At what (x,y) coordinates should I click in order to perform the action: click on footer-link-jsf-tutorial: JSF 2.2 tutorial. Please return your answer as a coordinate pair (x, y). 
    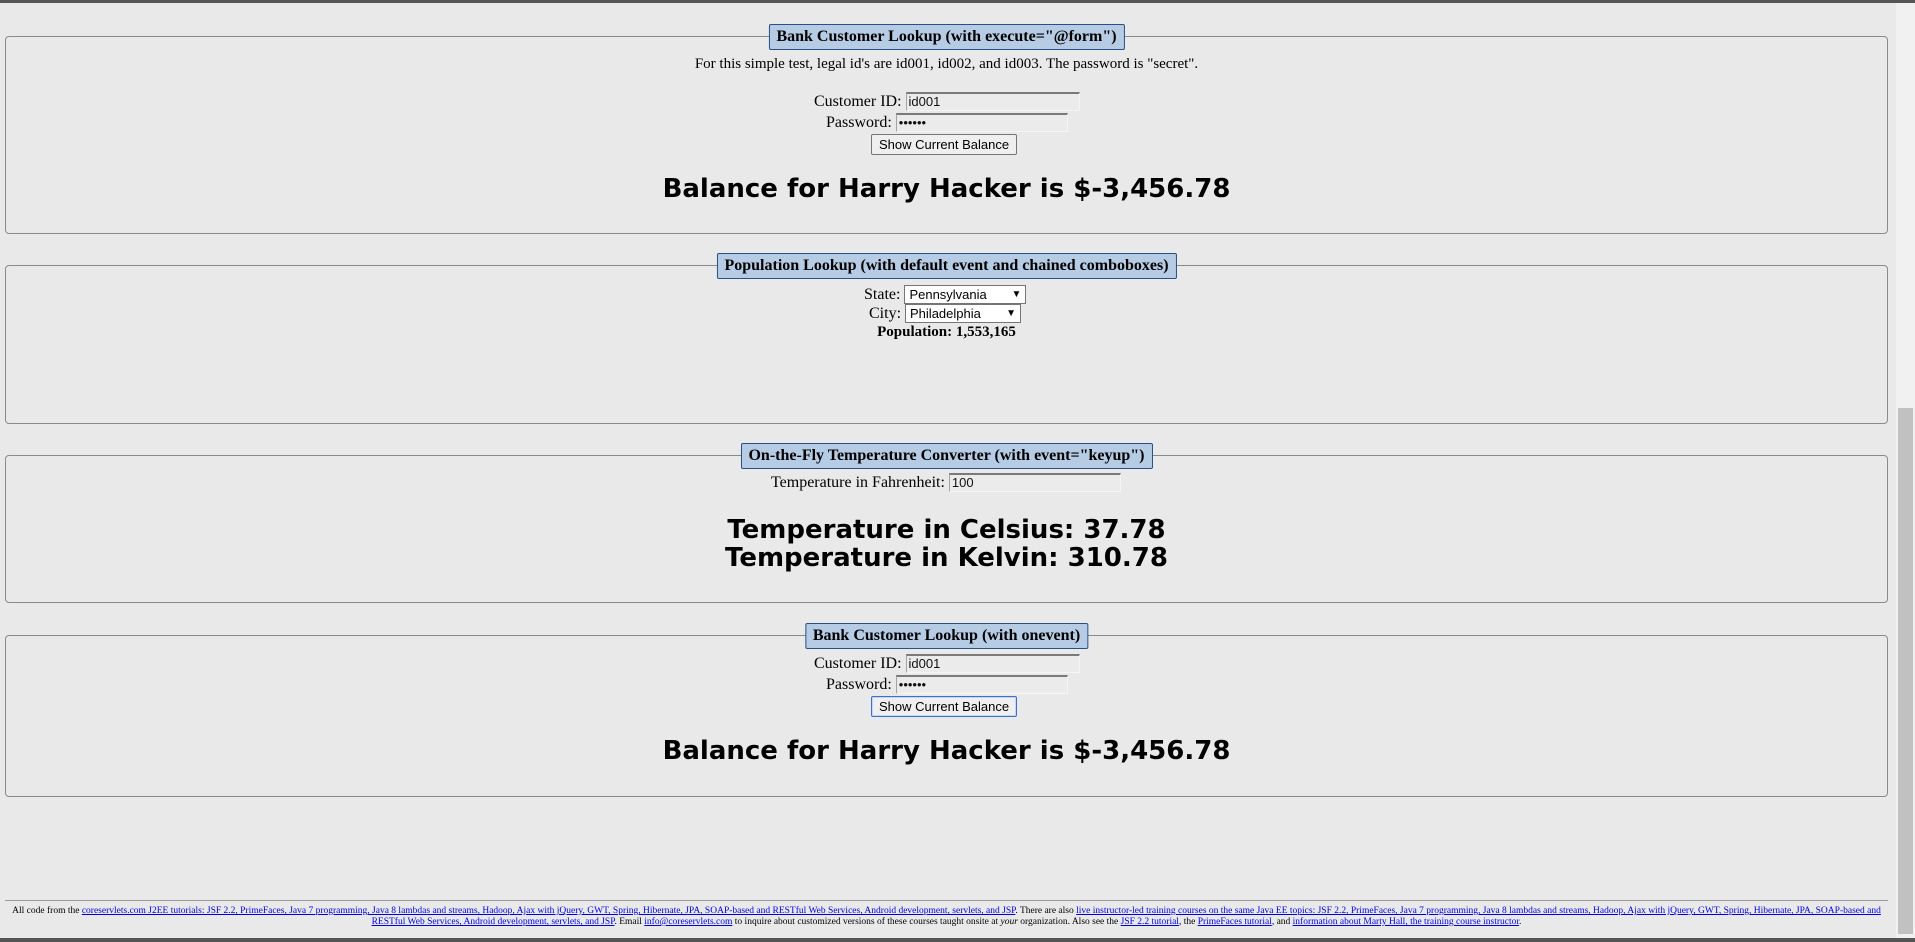
    Looking at the image, I should click on (1150, 922).